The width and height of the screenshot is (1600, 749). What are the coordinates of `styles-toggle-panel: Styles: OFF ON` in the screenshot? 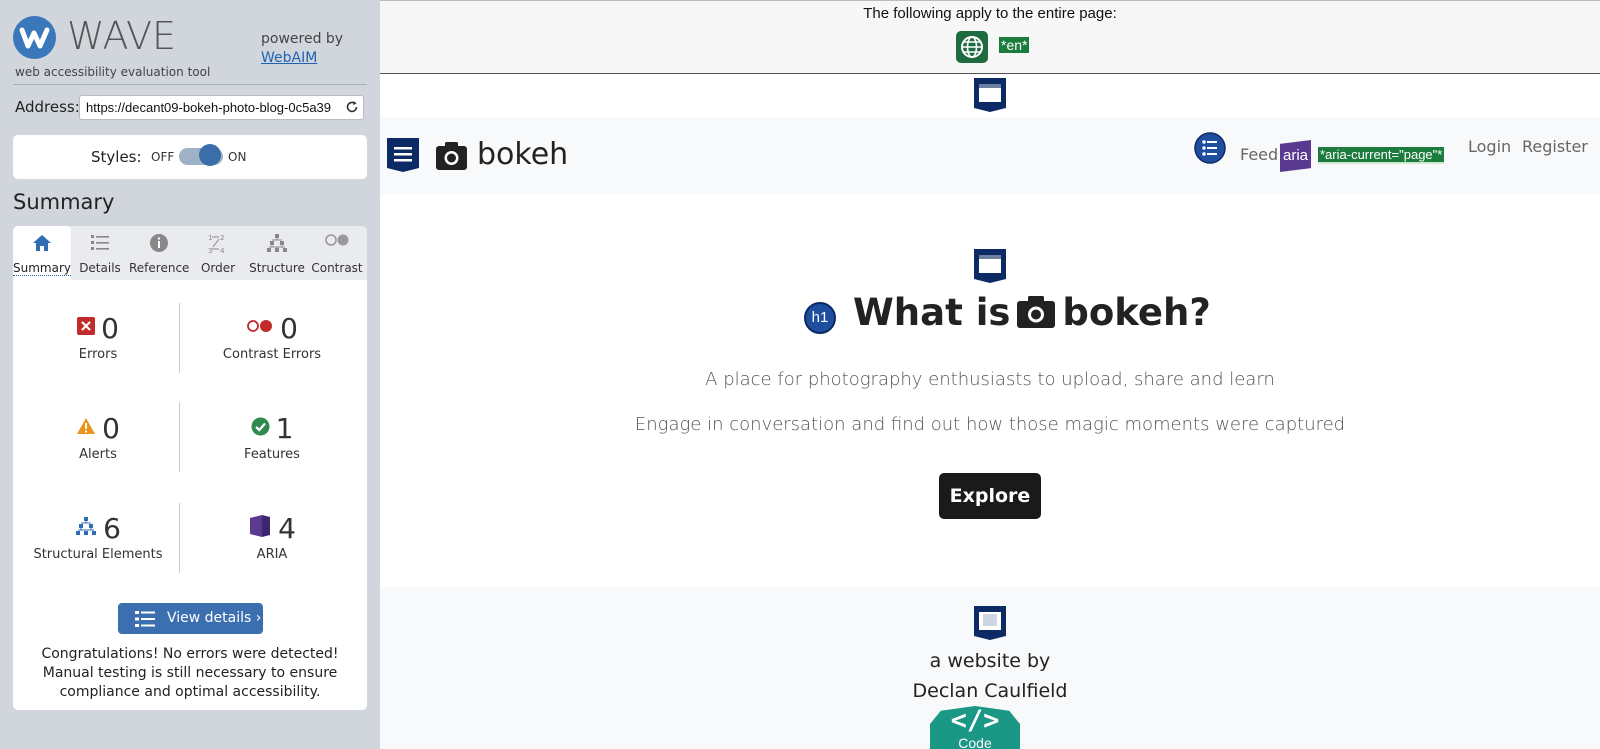 It's located at (190, 157).